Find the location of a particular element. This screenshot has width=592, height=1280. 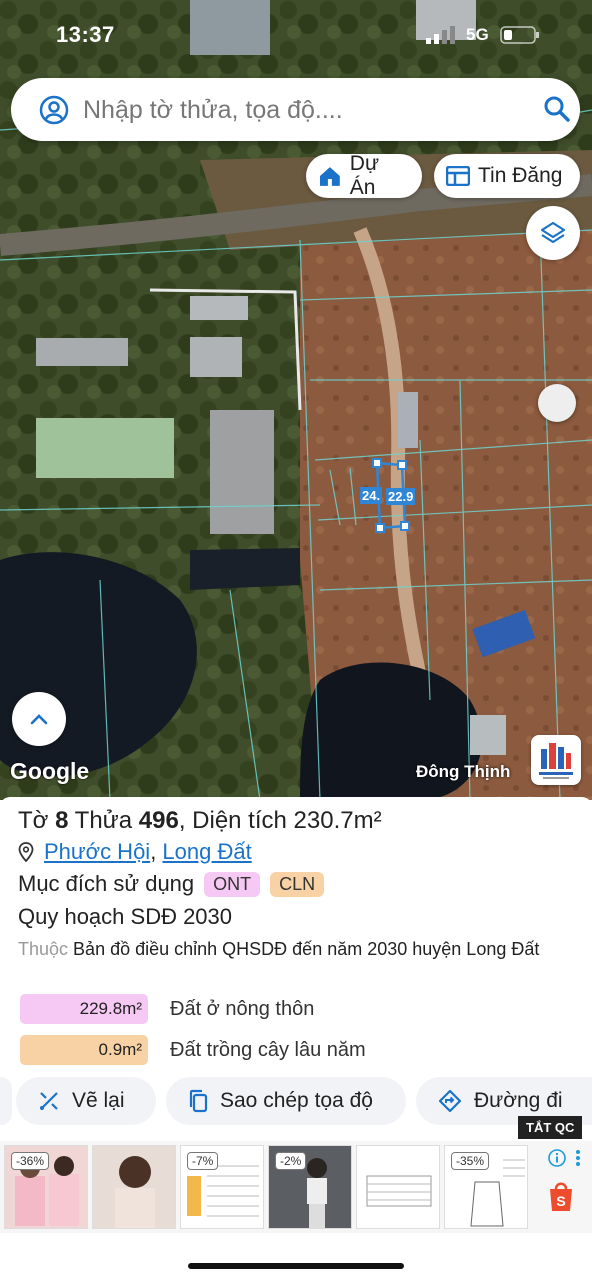

parcel-area: , Diện tích 230.7m² is located at coordinates (280, 820).